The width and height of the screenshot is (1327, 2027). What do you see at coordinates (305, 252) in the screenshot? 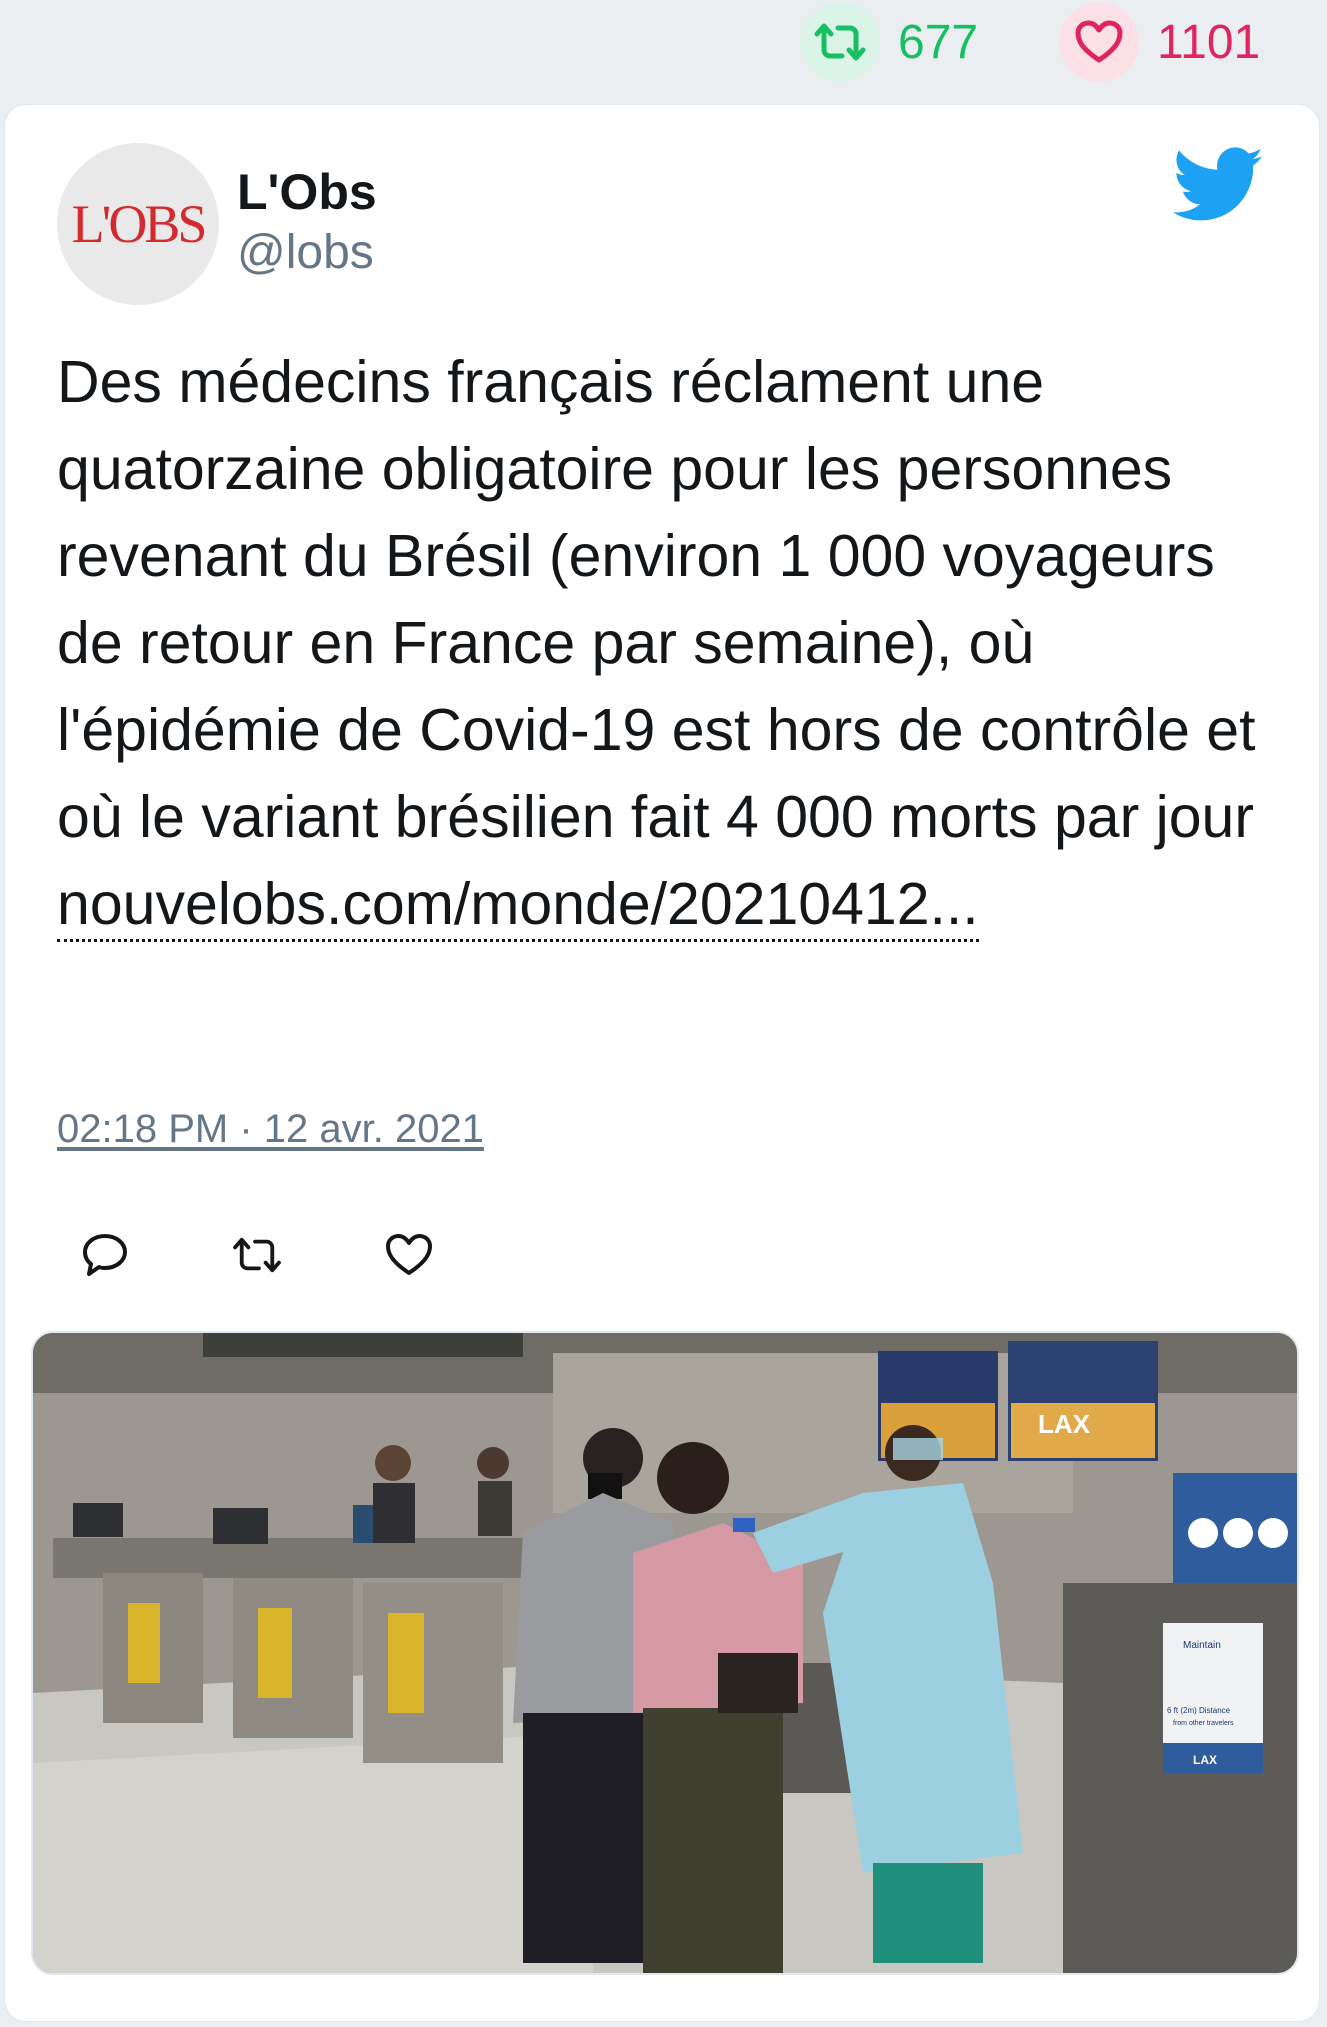
I see `author-handle: @lobs` at bounding box center [305, 252].